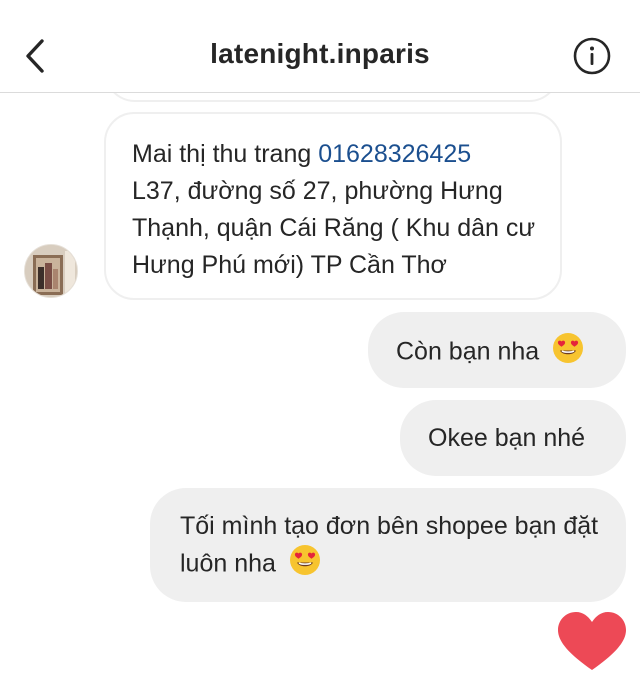 The image size is (640, 677). I want to click on heart-icon, so click(592, 642).